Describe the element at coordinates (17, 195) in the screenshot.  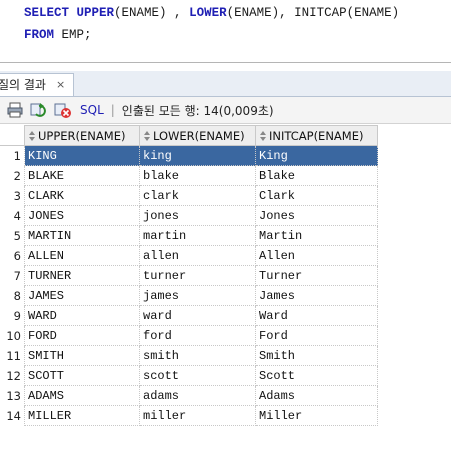
I see `row-number: 3` at that location.